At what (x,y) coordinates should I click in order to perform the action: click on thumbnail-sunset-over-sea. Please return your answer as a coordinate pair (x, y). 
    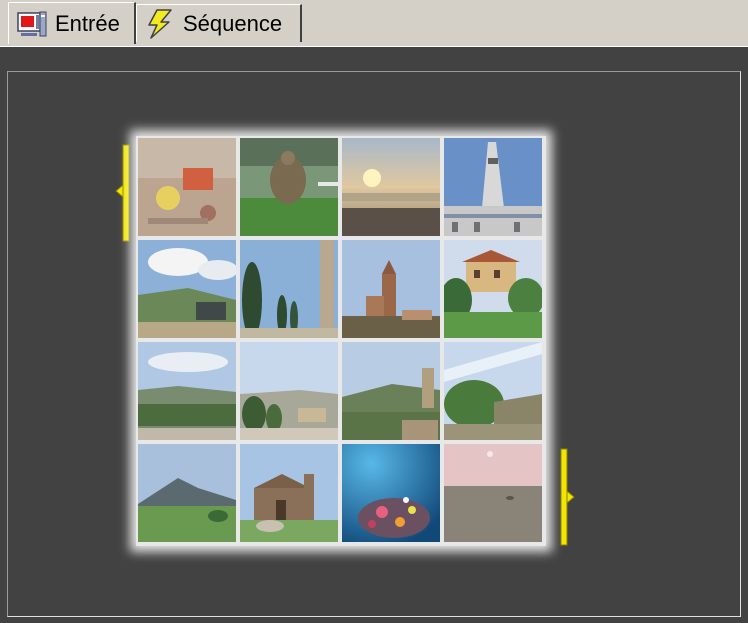
    Looking at the image, I should click on (391, 187).